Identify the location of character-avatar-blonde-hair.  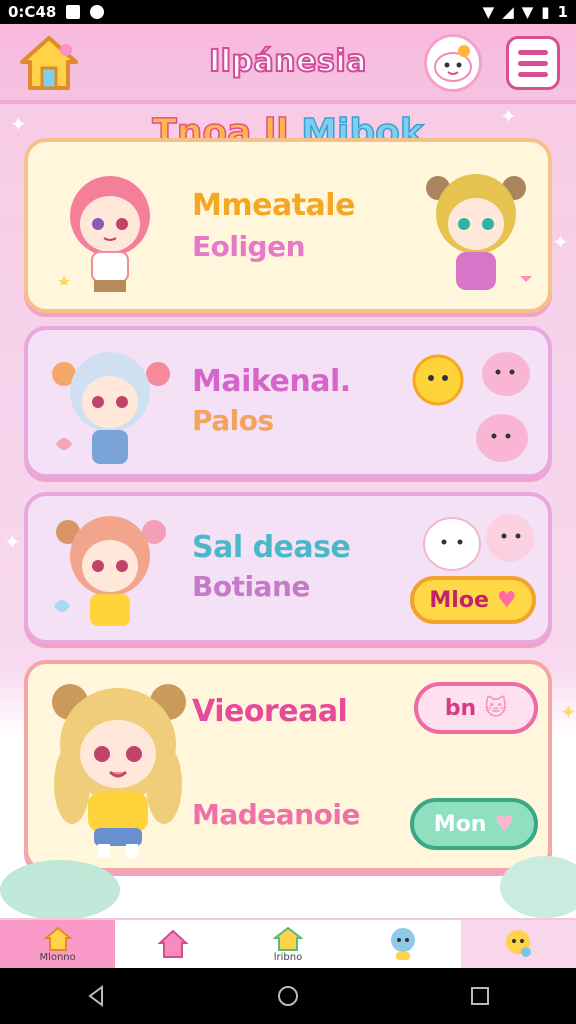
(479, 232).